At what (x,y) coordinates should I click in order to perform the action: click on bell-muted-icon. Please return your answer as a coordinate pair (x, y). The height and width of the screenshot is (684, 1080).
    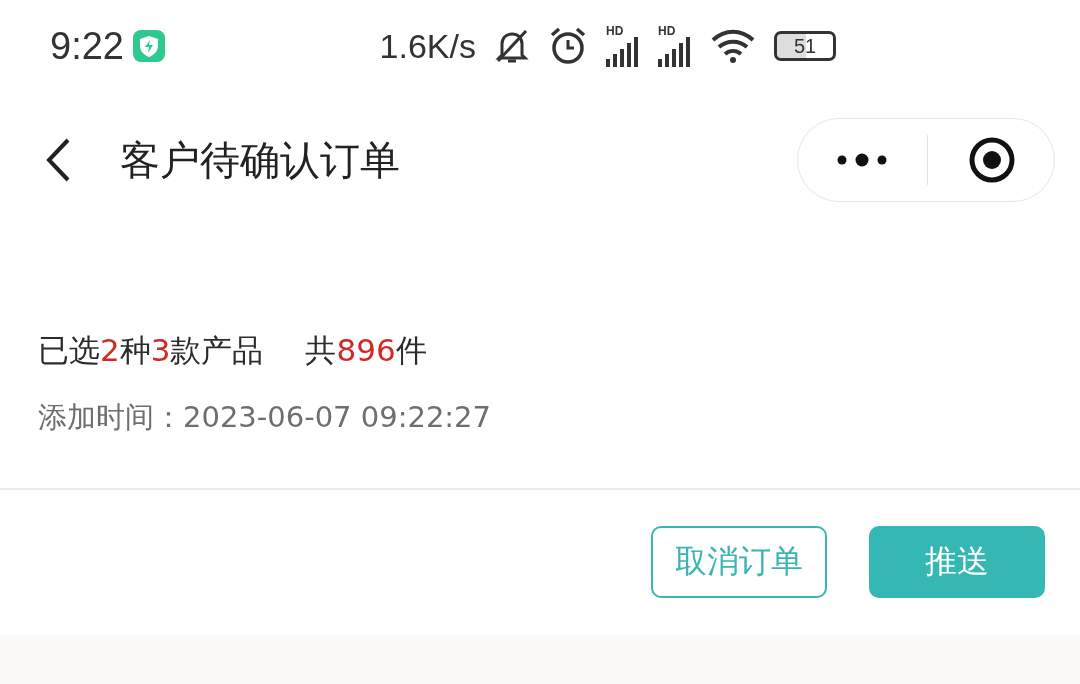
    Looking at the image, I should click on (512, 46).